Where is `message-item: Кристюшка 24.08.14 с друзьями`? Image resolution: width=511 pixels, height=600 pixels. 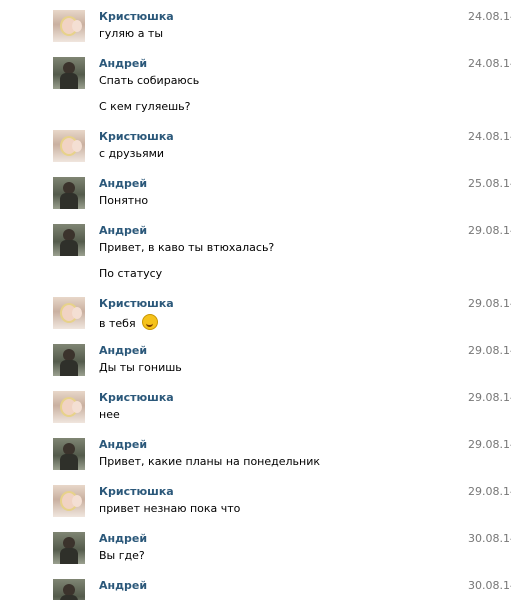
message-item: Кристюшка 24.08.14 с друзьями is located at coordinates (255, 150).